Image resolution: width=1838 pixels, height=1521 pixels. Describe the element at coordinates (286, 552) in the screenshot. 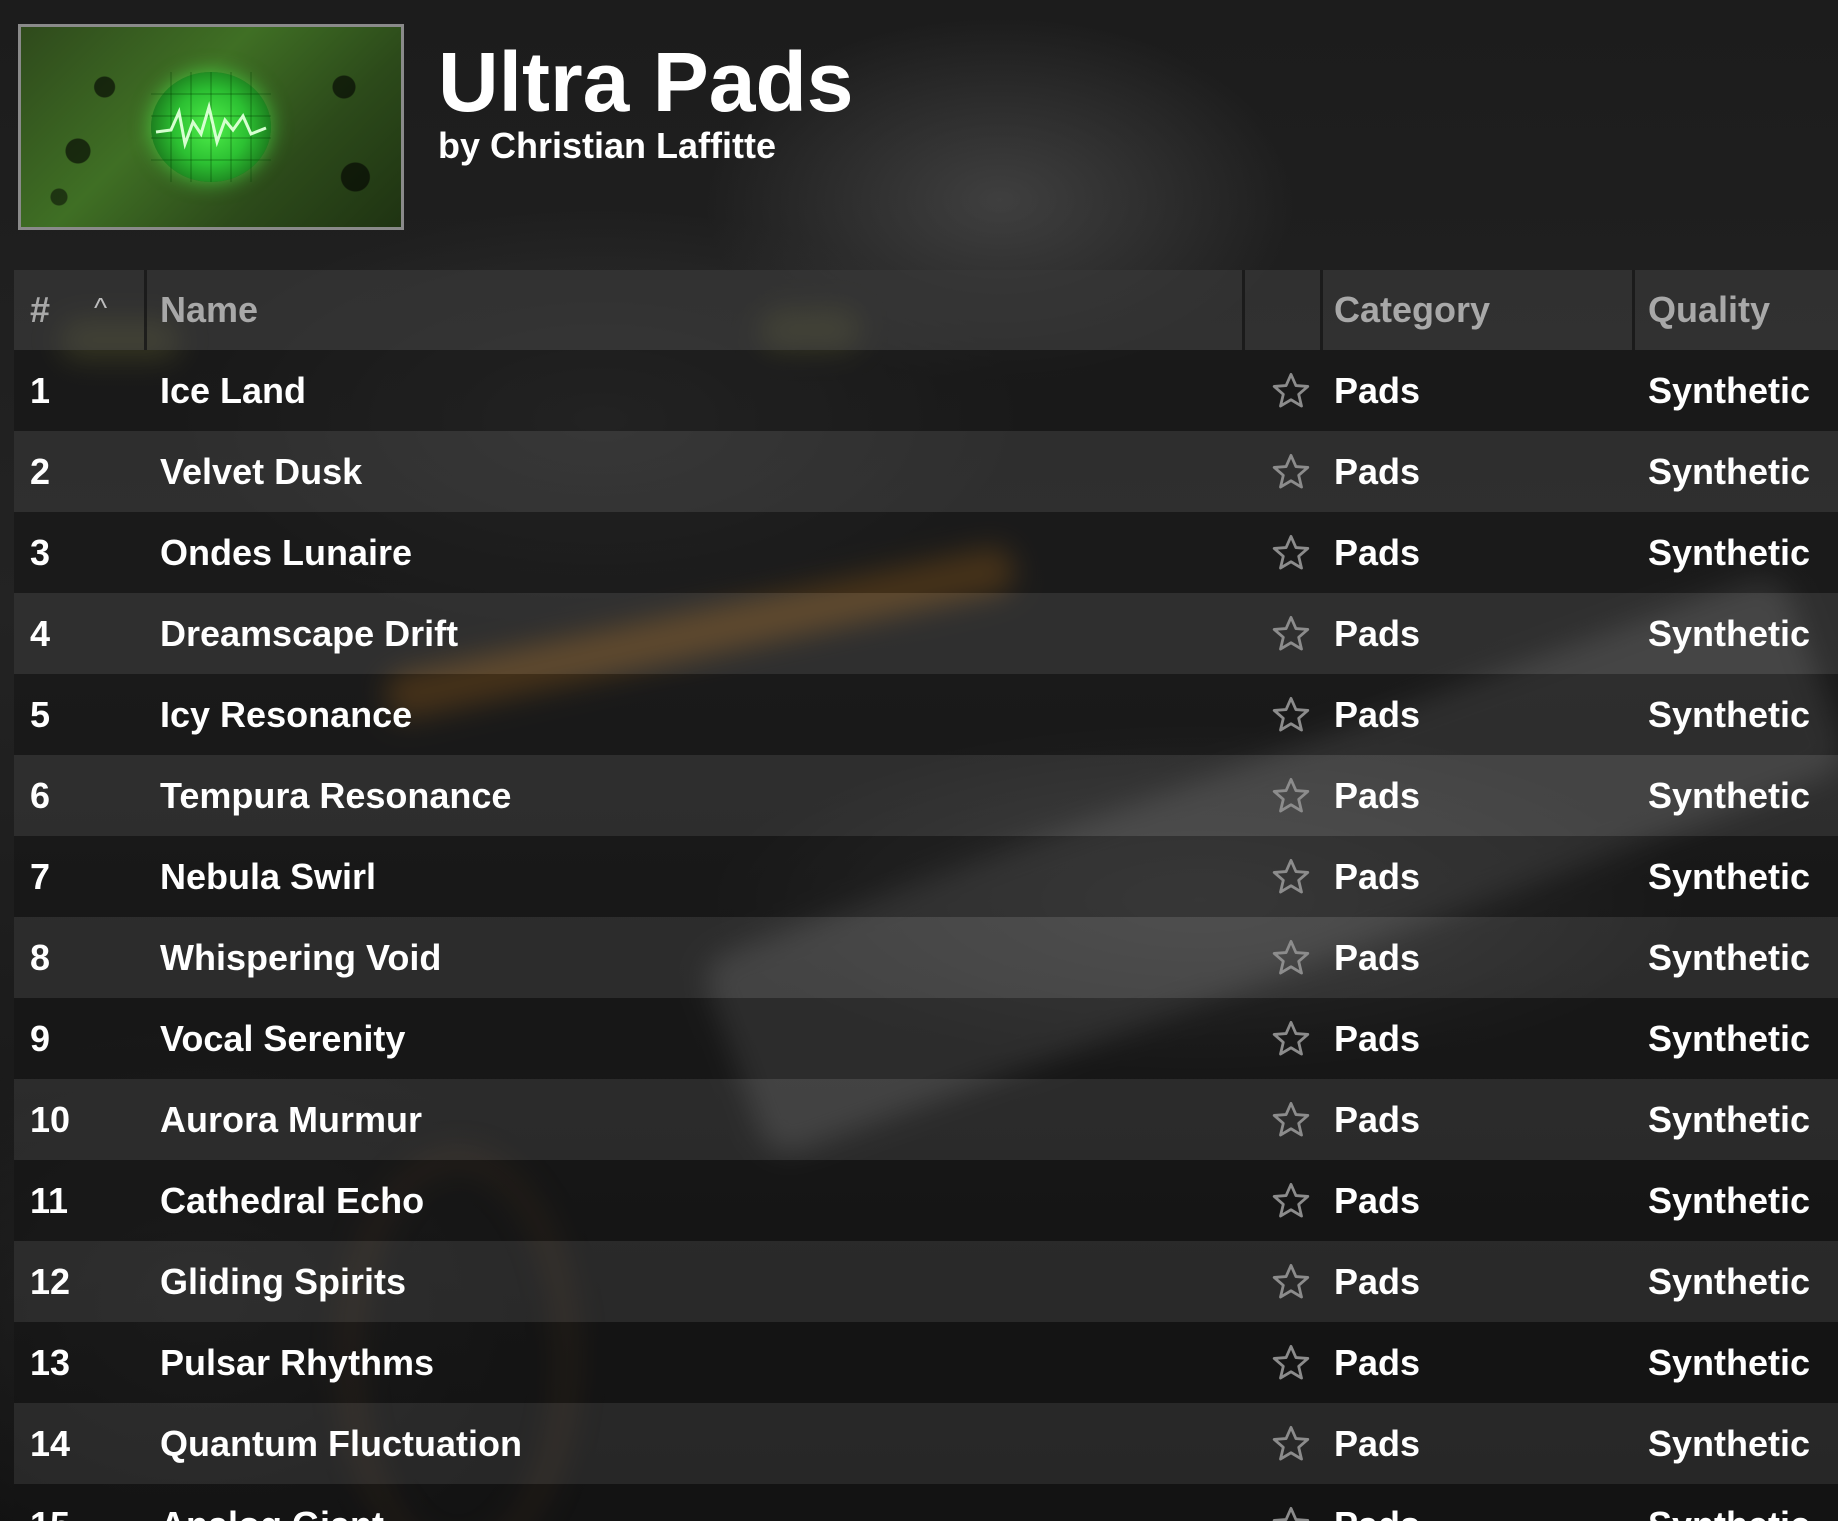

I see `preset-name: Ondes Lunaire` at that location.